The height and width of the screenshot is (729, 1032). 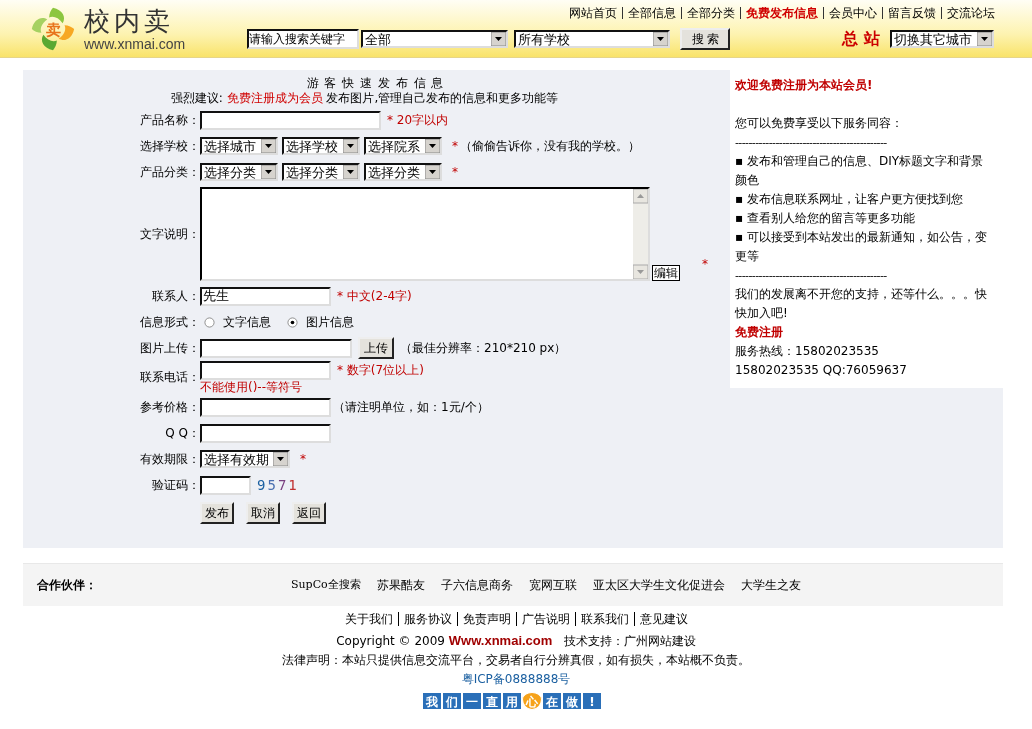 What do you see at coordinates (374, 296) in the screenshot?
I see `required-hint: * 中文(2-4字)` at bounding box center [374, 296].